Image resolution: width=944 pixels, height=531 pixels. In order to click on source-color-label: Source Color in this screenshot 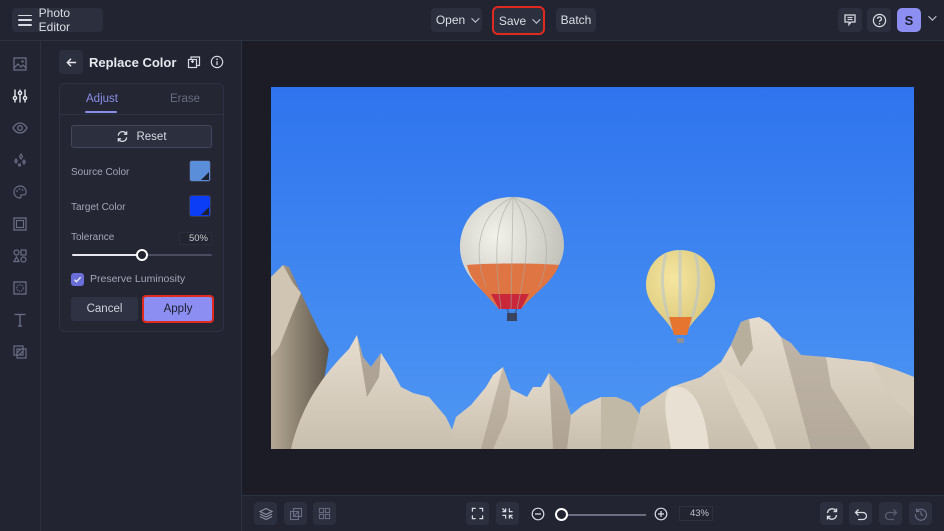, I will do `click(100, 172)`.